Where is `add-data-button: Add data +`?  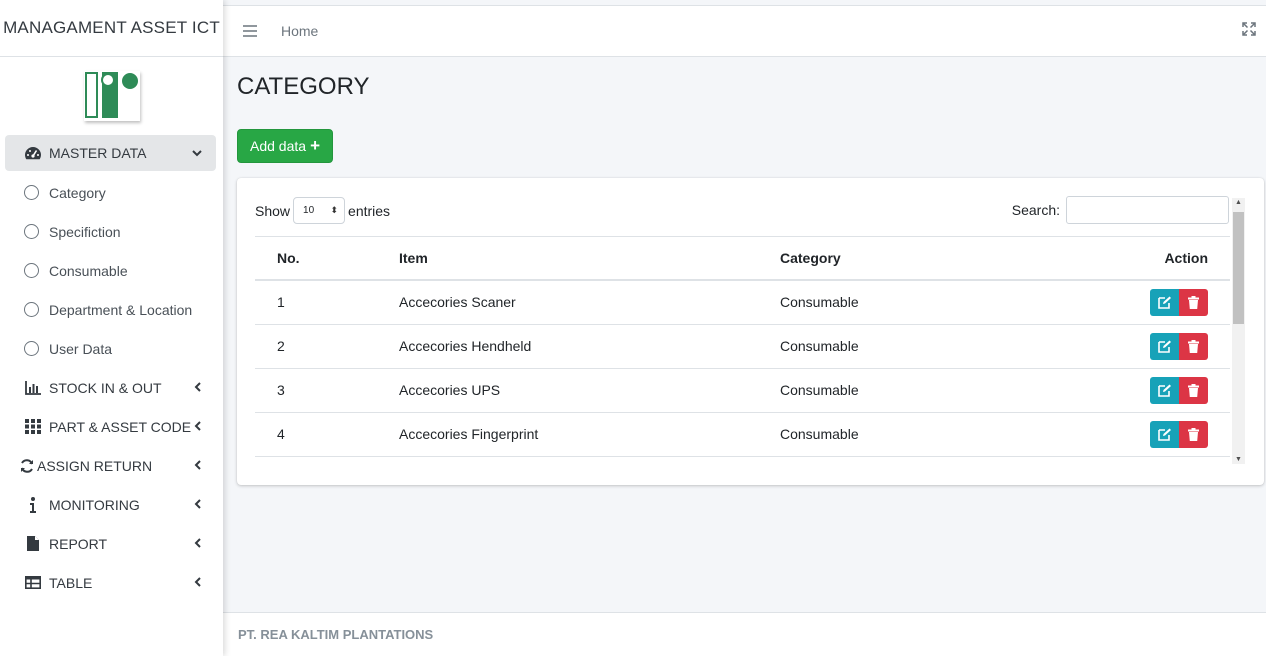 add-data-button: Add data + is located at coordinates (285, 146).